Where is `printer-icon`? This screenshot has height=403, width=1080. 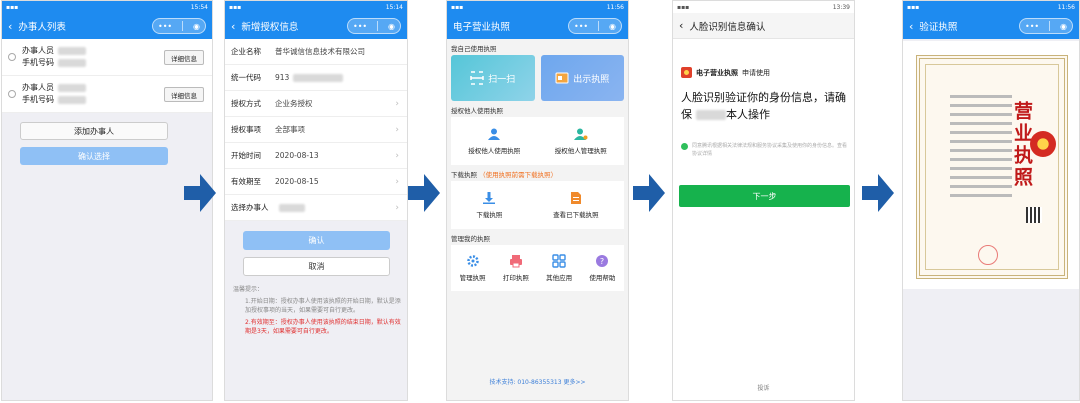
printer-icon is located at coordinates (515, 261).